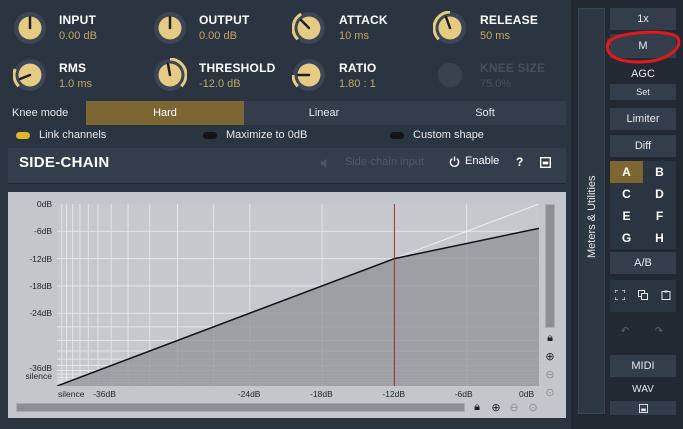 This screenshot has height=429, width=683. Describe the element at coordinates (474, 161) in the screenshot. I see `sidechain-enable-button: Enable` at that location.